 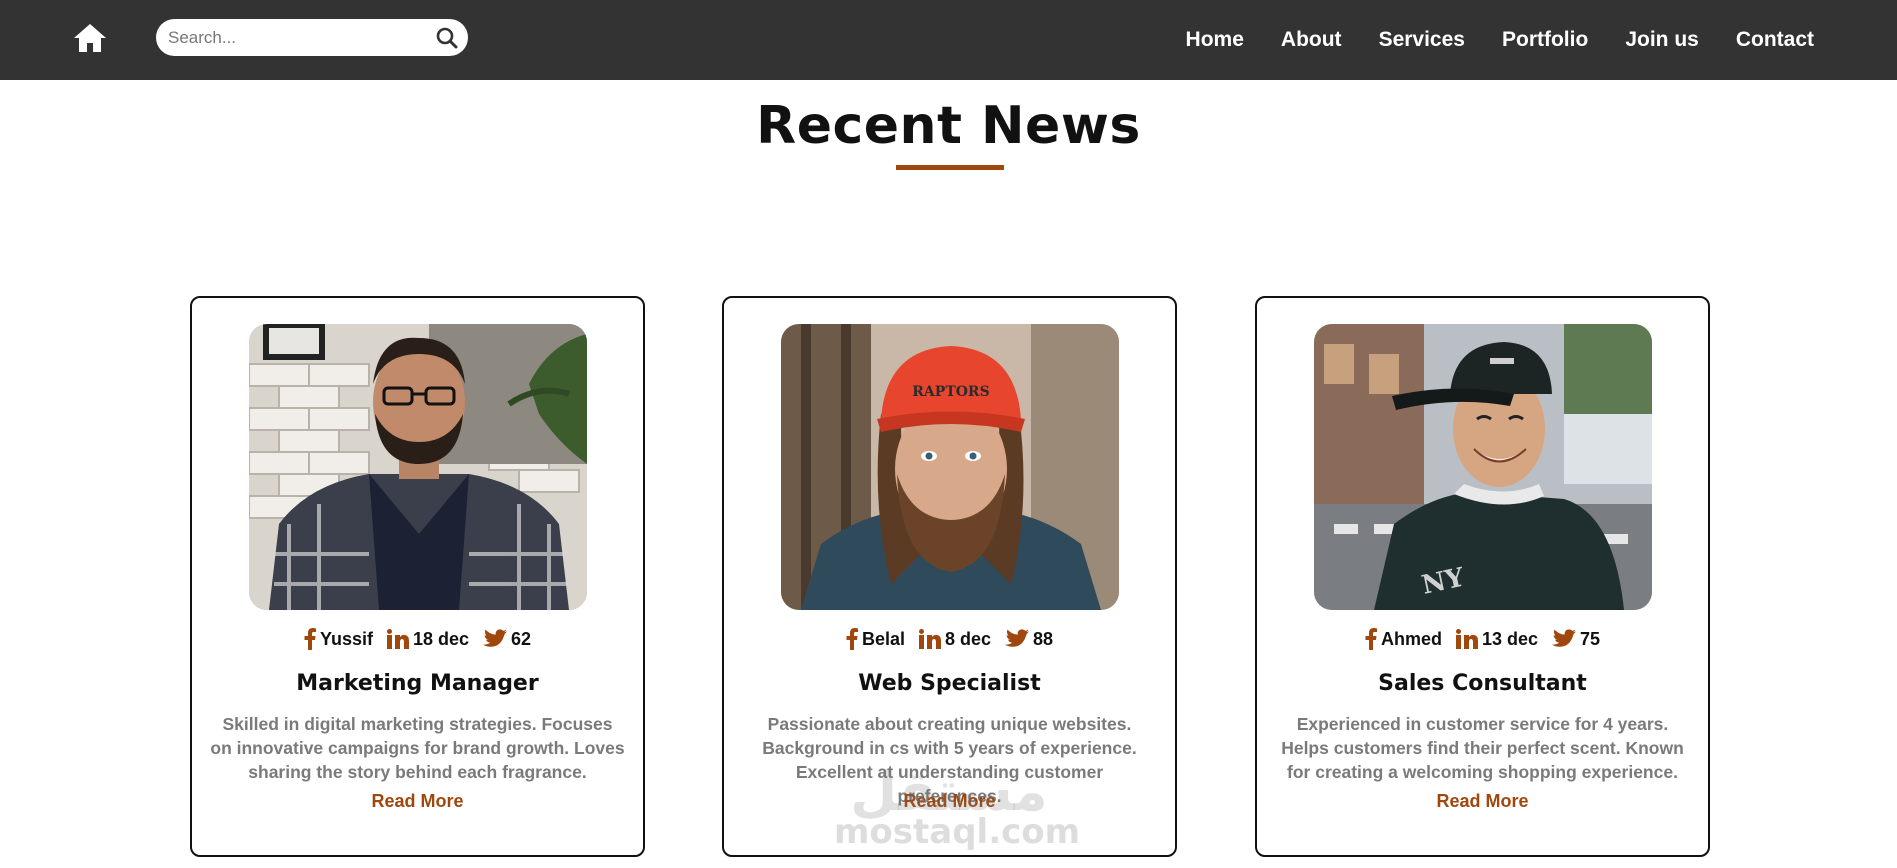 What do you see at coordinates (1215, 40) in the screenshot?
I see `nav-home: Home` at bounding box center [1215, 40].